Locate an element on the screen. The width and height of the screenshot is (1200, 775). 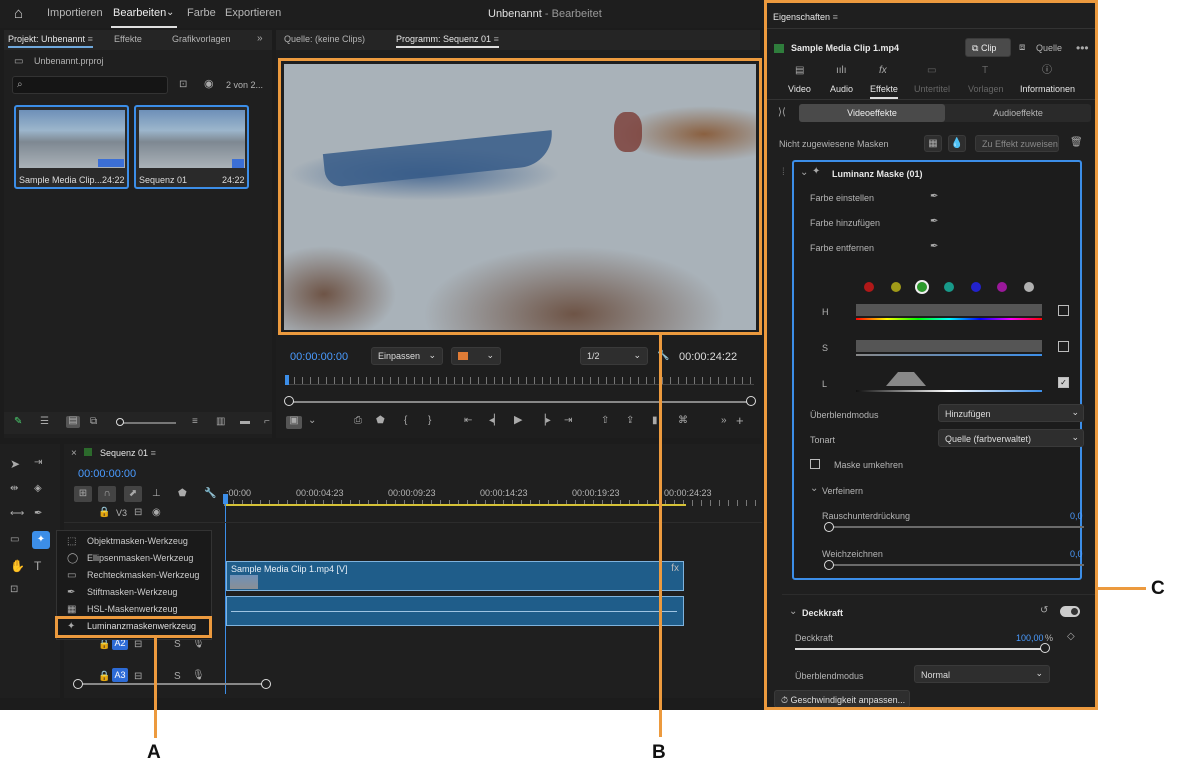
slip-tool-icon: ⟷ is located at coordinates (17, 514).